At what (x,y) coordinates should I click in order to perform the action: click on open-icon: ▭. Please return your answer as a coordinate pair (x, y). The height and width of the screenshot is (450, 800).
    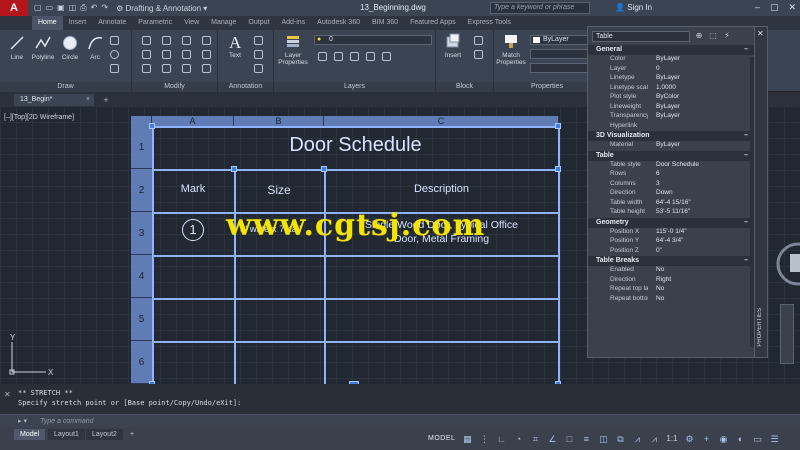
    Looking at the image, I should click on (50, 8).